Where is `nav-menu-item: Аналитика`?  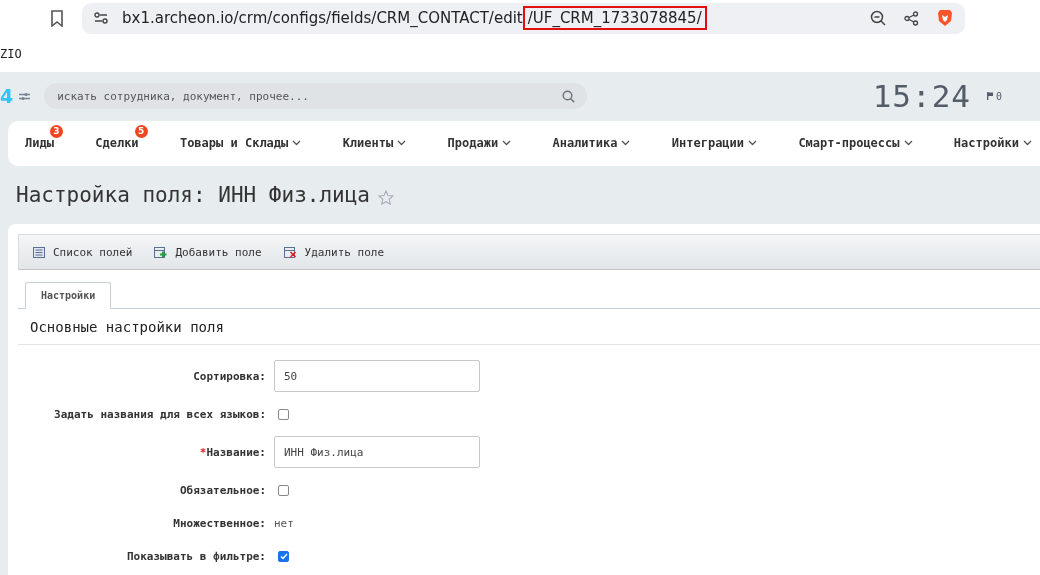 nav-menu-item: Аналитика is located at coordinates (591, 143).